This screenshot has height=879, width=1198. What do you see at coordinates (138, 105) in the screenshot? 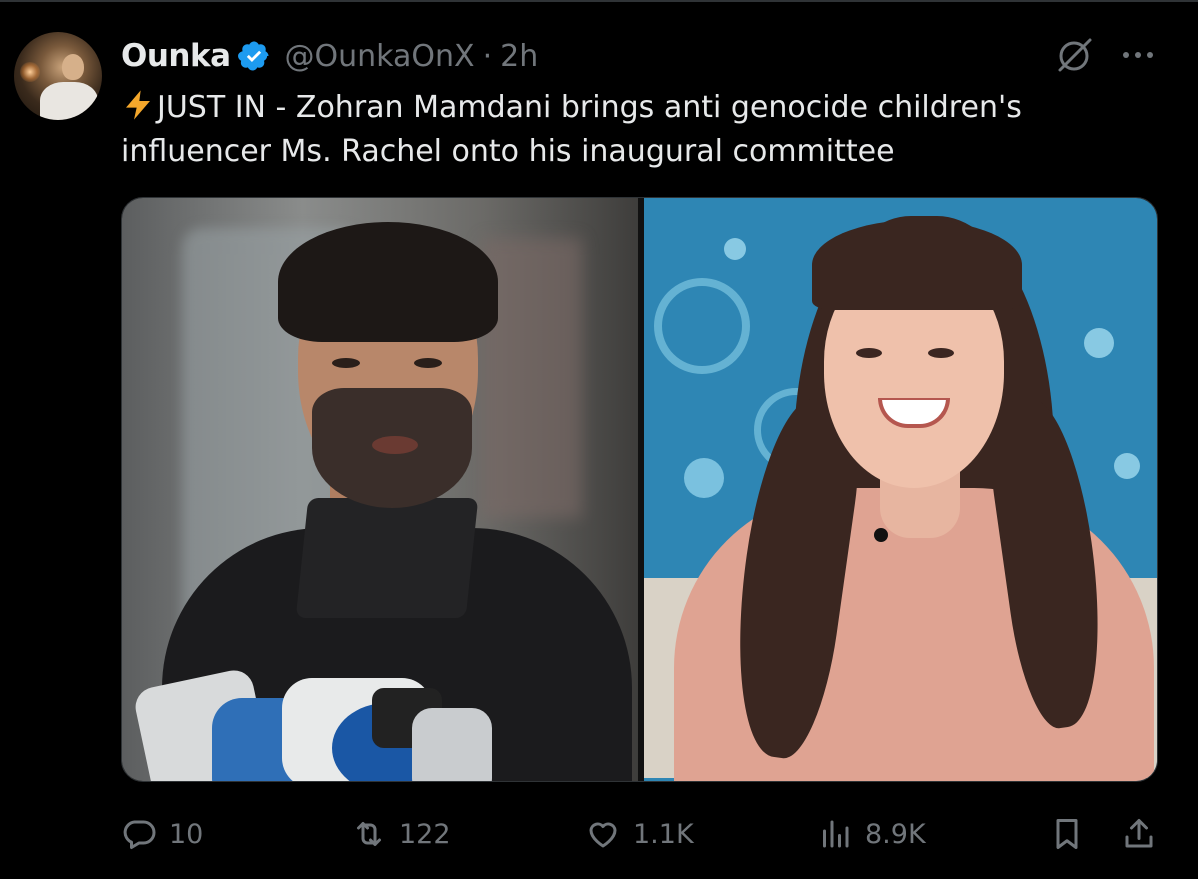
I see `lightning-bolt-icon` at bounding box center [138, 105].